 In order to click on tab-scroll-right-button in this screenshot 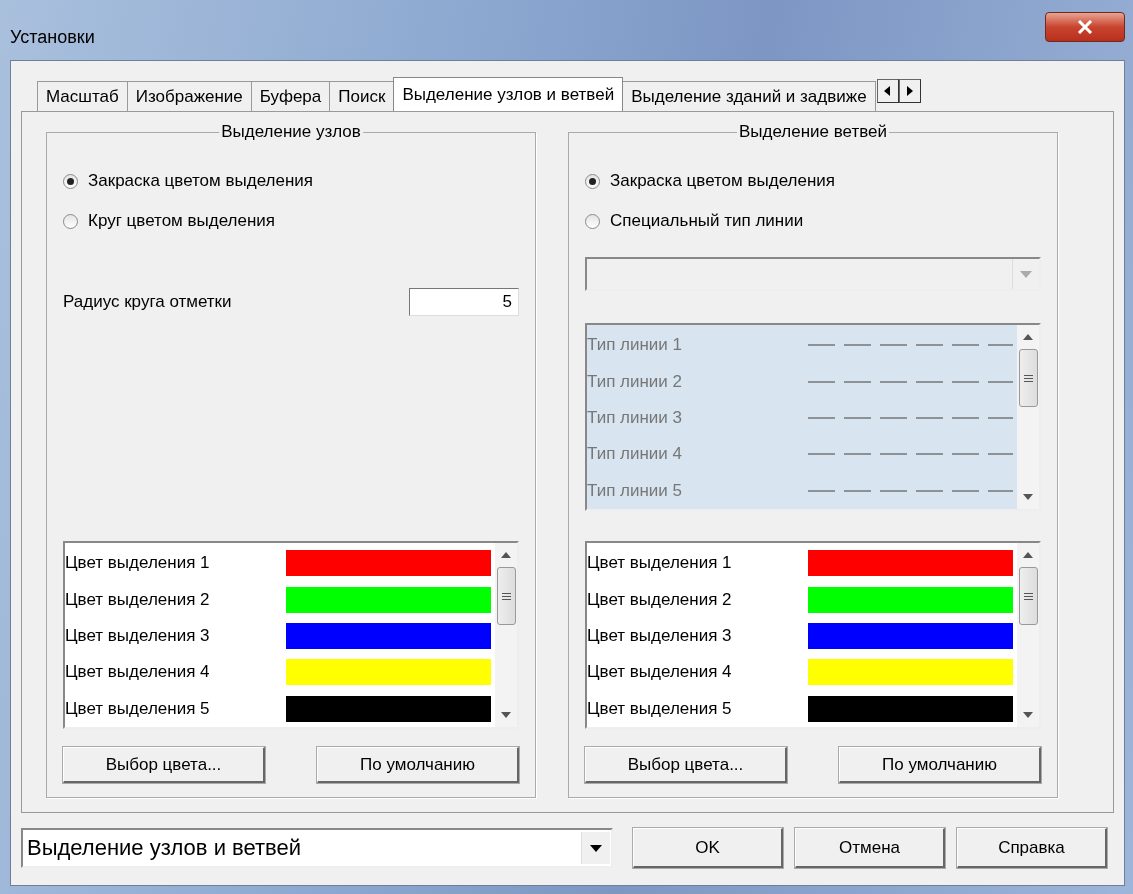, I will do `click(909, 91)`.